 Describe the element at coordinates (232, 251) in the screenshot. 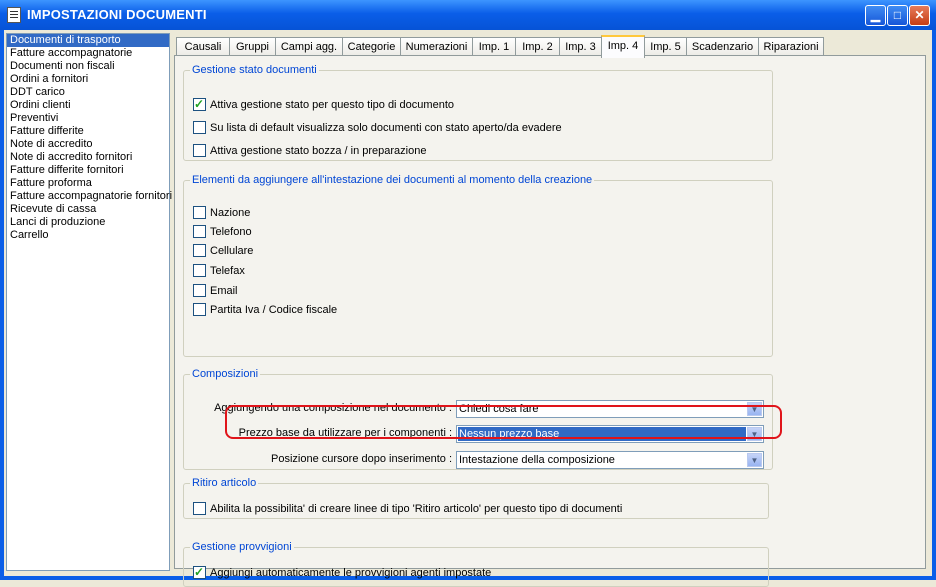

I see `checkbox-label: Cellulare` at that location.